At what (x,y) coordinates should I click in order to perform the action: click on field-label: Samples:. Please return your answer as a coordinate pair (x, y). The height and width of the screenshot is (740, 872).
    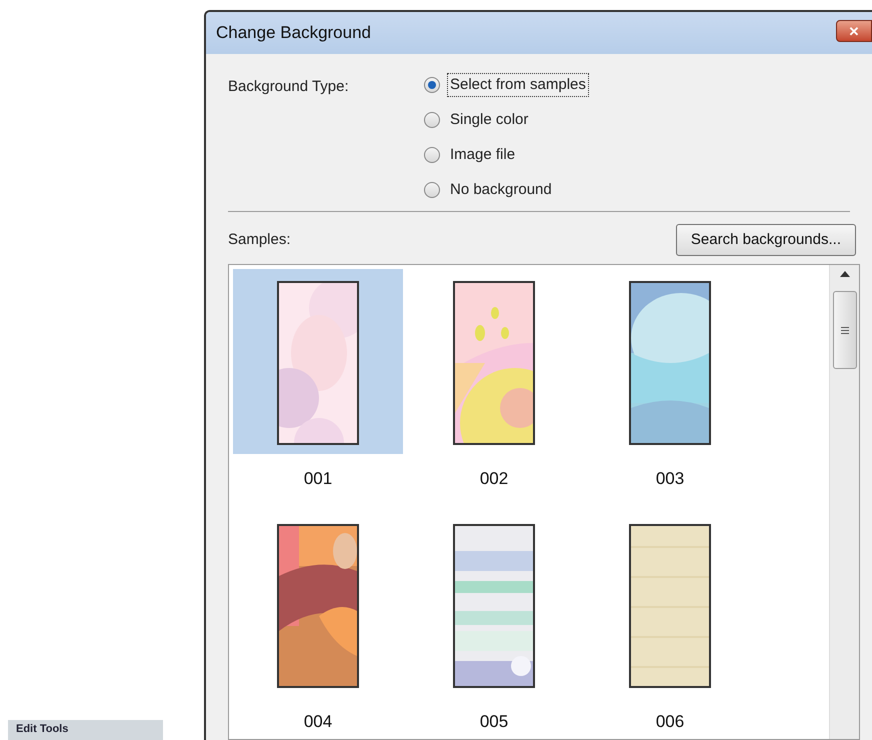
    Looking at the image, I should click on (259, 240).